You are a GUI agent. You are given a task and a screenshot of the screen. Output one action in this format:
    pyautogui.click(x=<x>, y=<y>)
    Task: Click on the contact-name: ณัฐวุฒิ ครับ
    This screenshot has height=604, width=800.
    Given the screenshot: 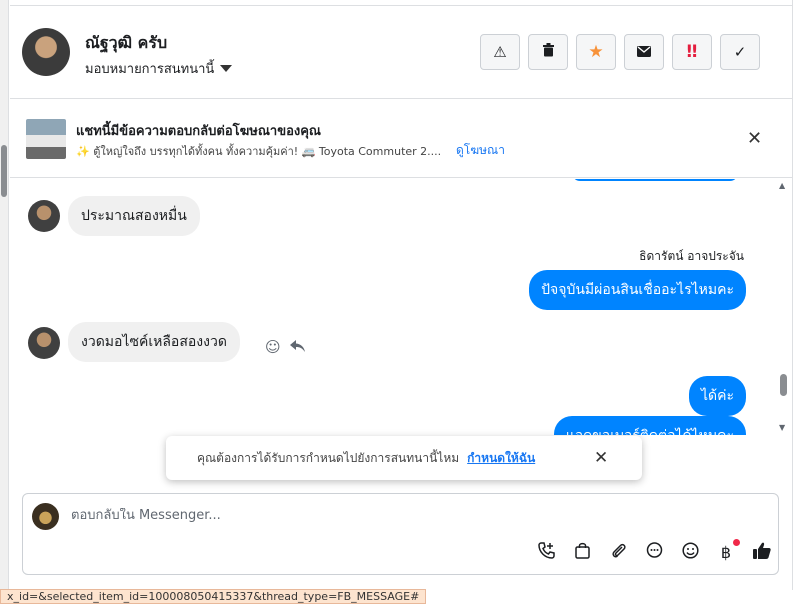 What is the action you would take?
    pyautogui.click(x=126, y=43)
    